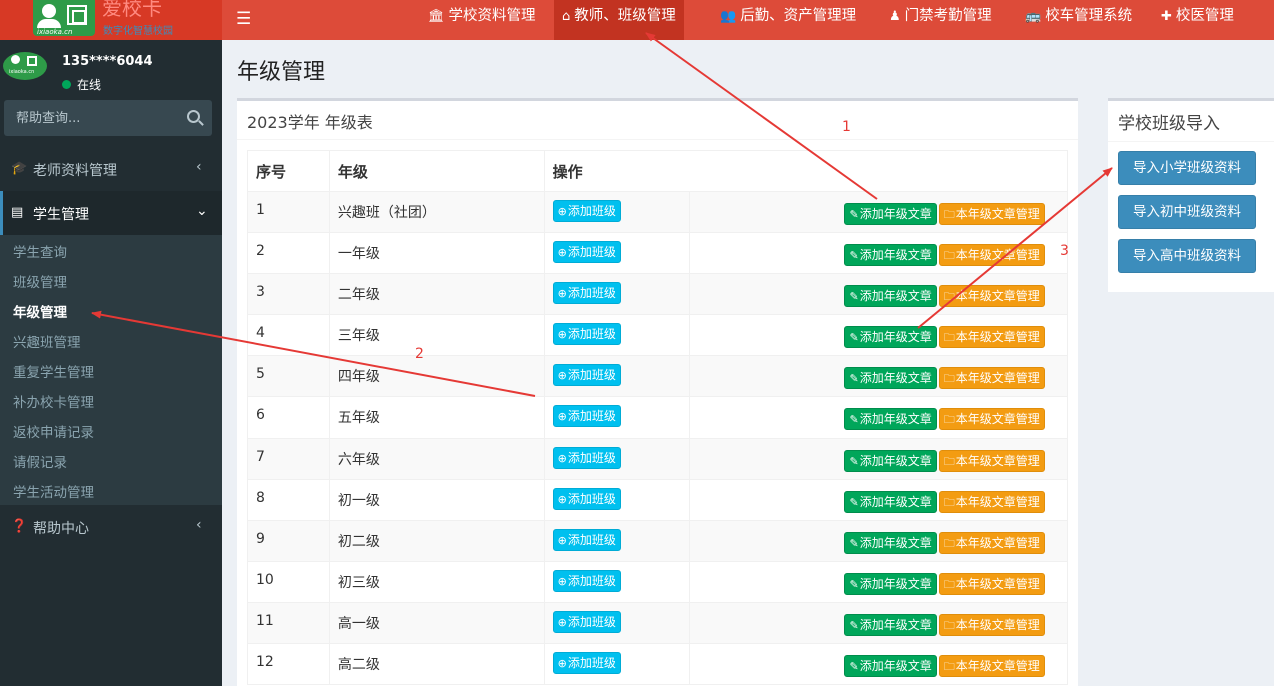 The image size is (1274, 686). Describe the element at coordinates (562, 253) in the screenshot. I see `plus-circle-icon: ⊕` at that location.